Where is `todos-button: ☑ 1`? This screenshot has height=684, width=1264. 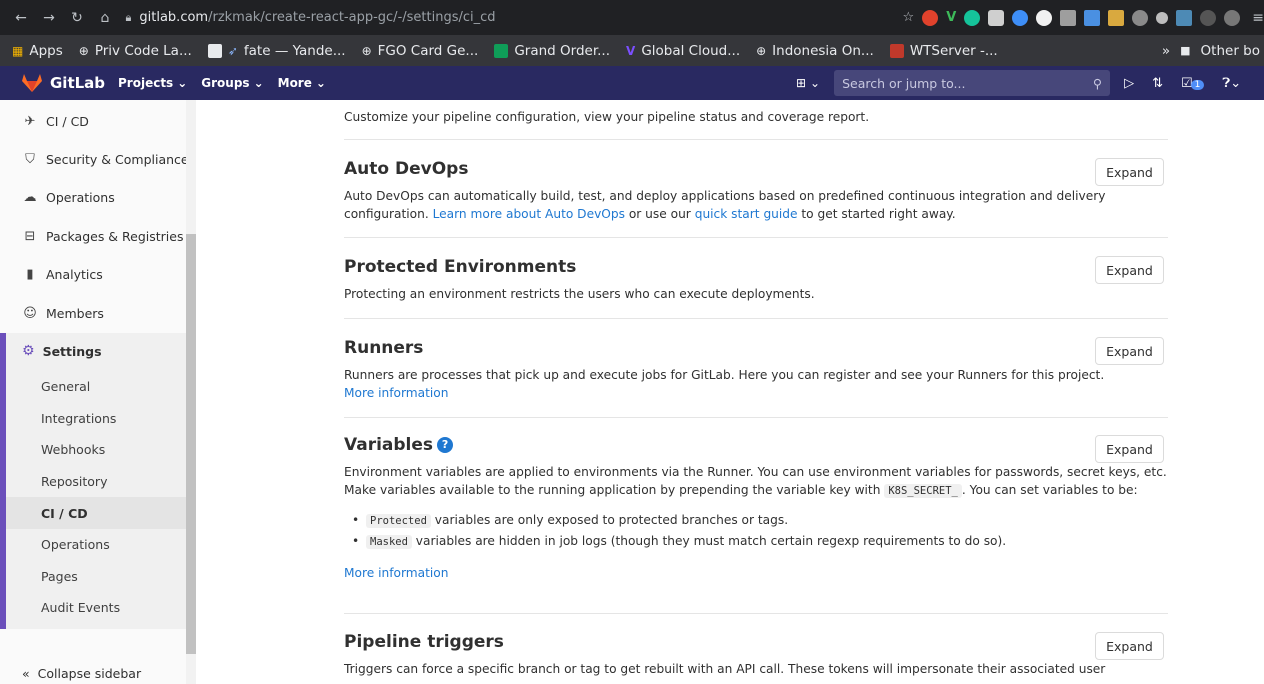 todos-button: ☑ 1 is located at coordinates (1193, 83).